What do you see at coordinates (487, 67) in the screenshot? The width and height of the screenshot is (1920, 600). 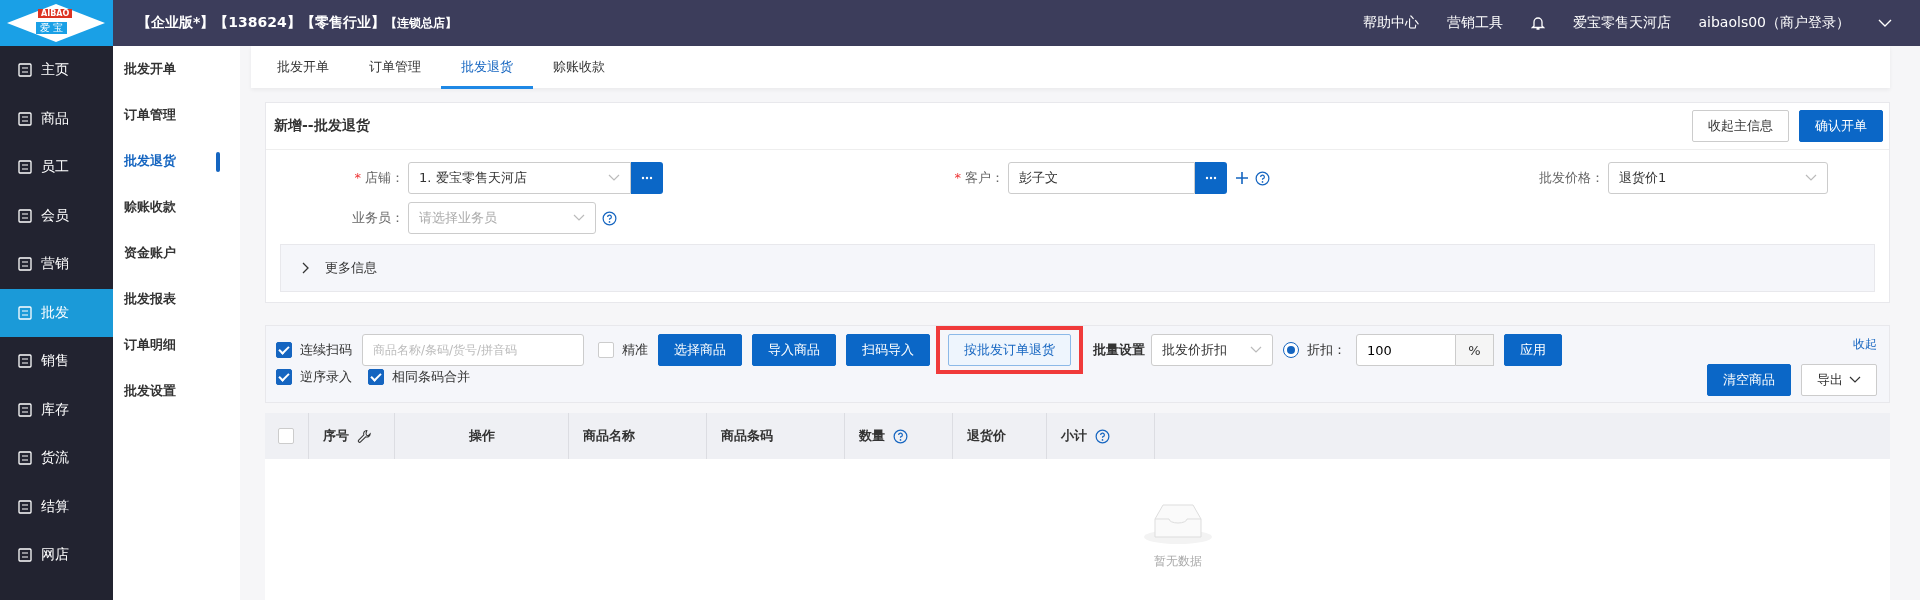 I see `tab: 批发退货` at bounding box center [487, 67].